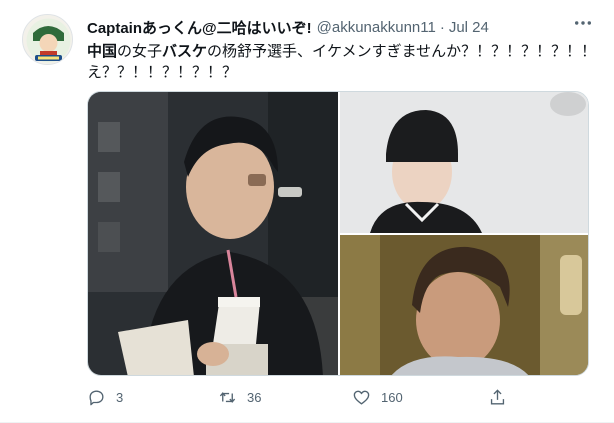  What do you see at coordinates (376, 27) in the screenshot?
I see `author-handle: @akkunakkunn11` at bounding box center [376, 27].